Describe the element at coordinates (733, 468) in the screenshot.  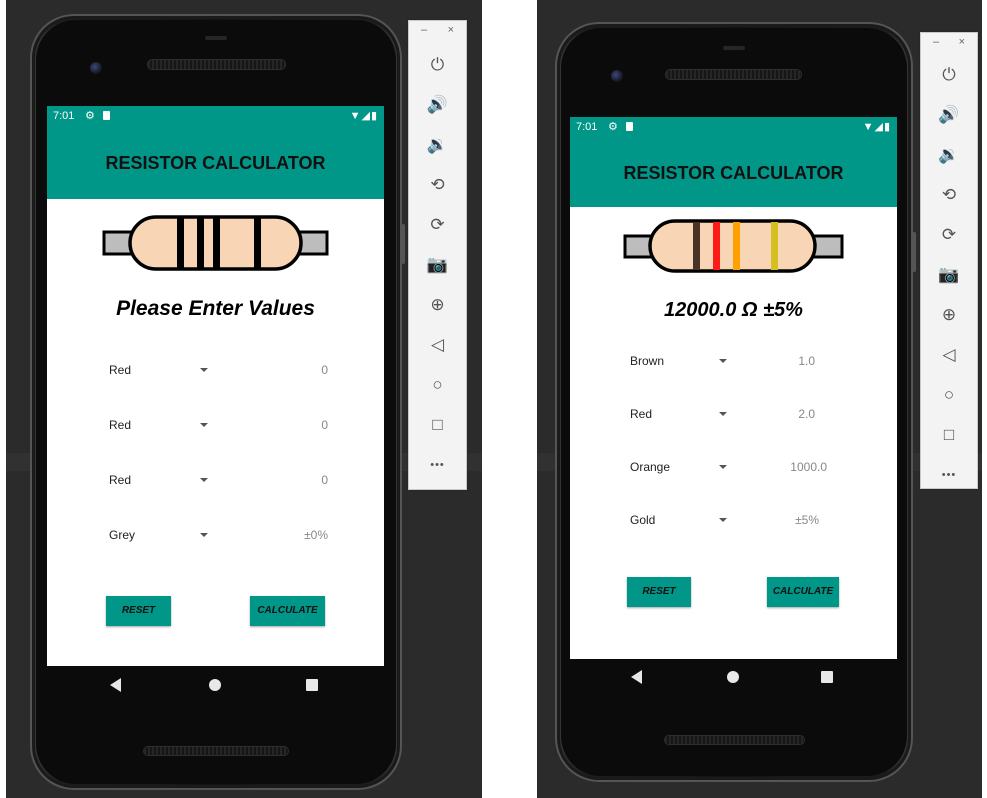
I see `multiplier-row: Orange 1000.0` at that location.